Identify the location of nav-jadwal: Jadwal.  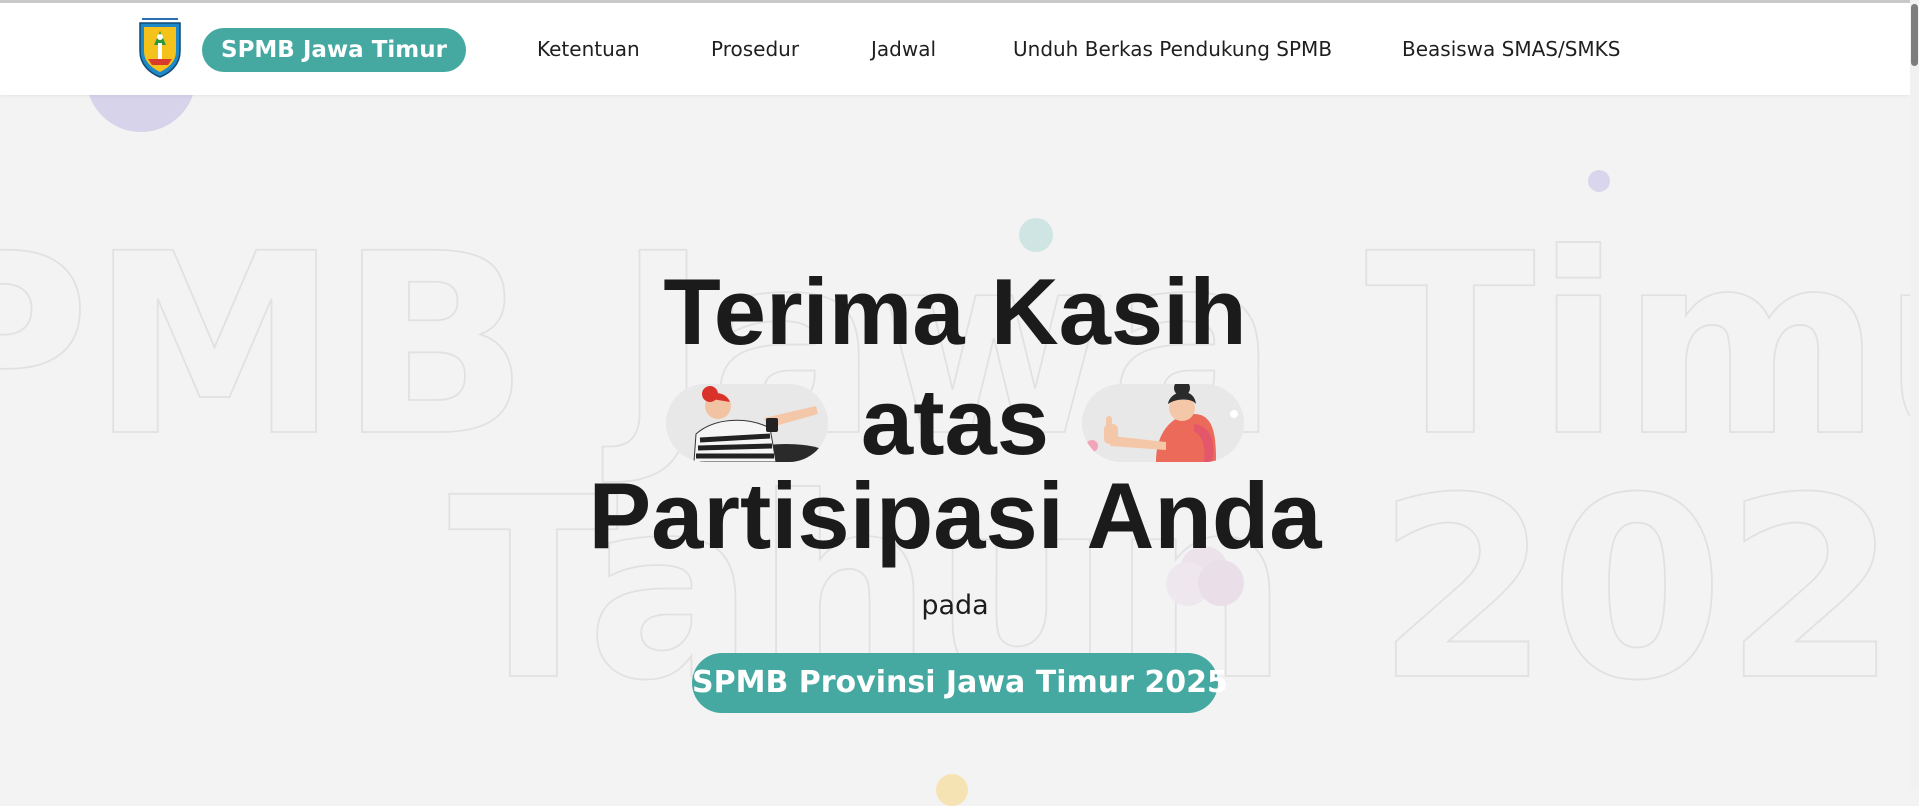
(903, 49).